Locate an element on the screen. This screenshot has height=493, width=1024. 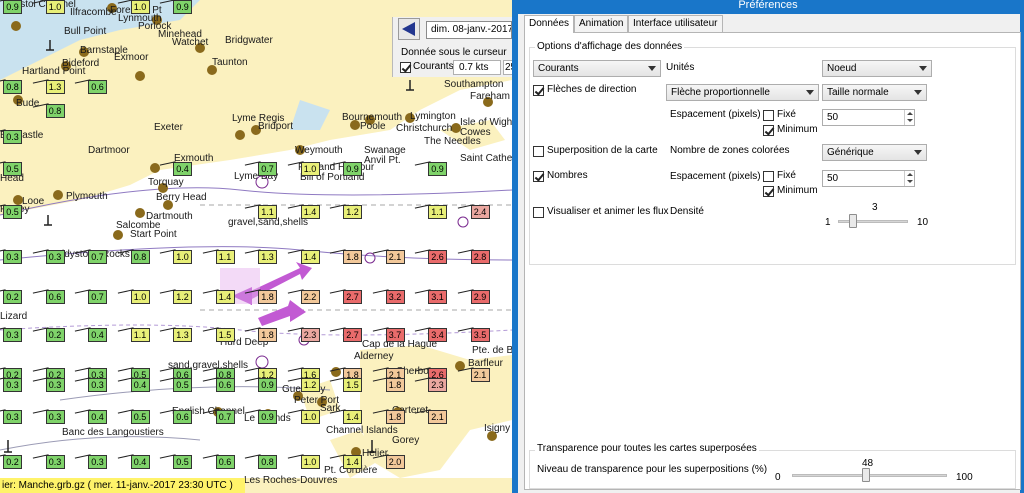
current-value-badge: 3.7 is located at coordinates (395, 335).